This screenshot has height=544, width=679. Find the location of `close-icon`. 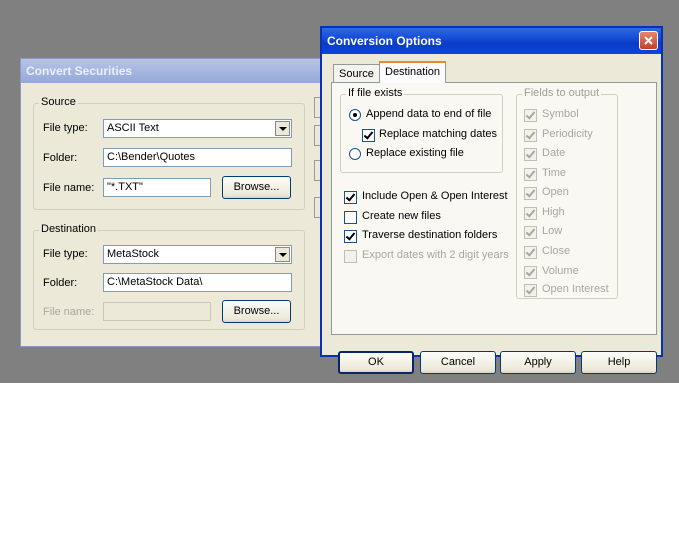

close-icon is located at coordinates (648, 40).